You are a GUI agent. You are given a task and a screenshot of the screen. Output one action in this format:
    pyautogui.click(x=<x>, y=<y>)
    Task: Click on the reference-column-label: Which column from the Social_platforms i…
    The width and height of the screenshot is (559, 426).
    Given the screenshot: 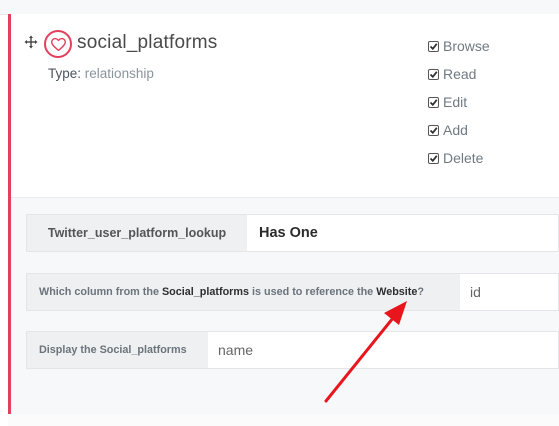 What is the action you would take?
    pyautogui.click(x=243, y=292)
    